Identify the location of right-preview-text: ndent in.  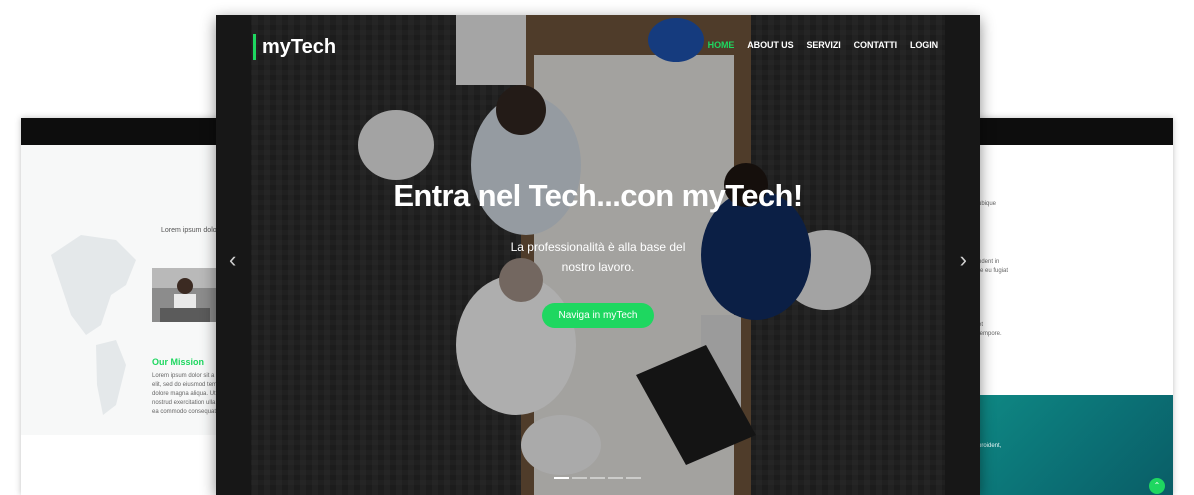
(989, 262).